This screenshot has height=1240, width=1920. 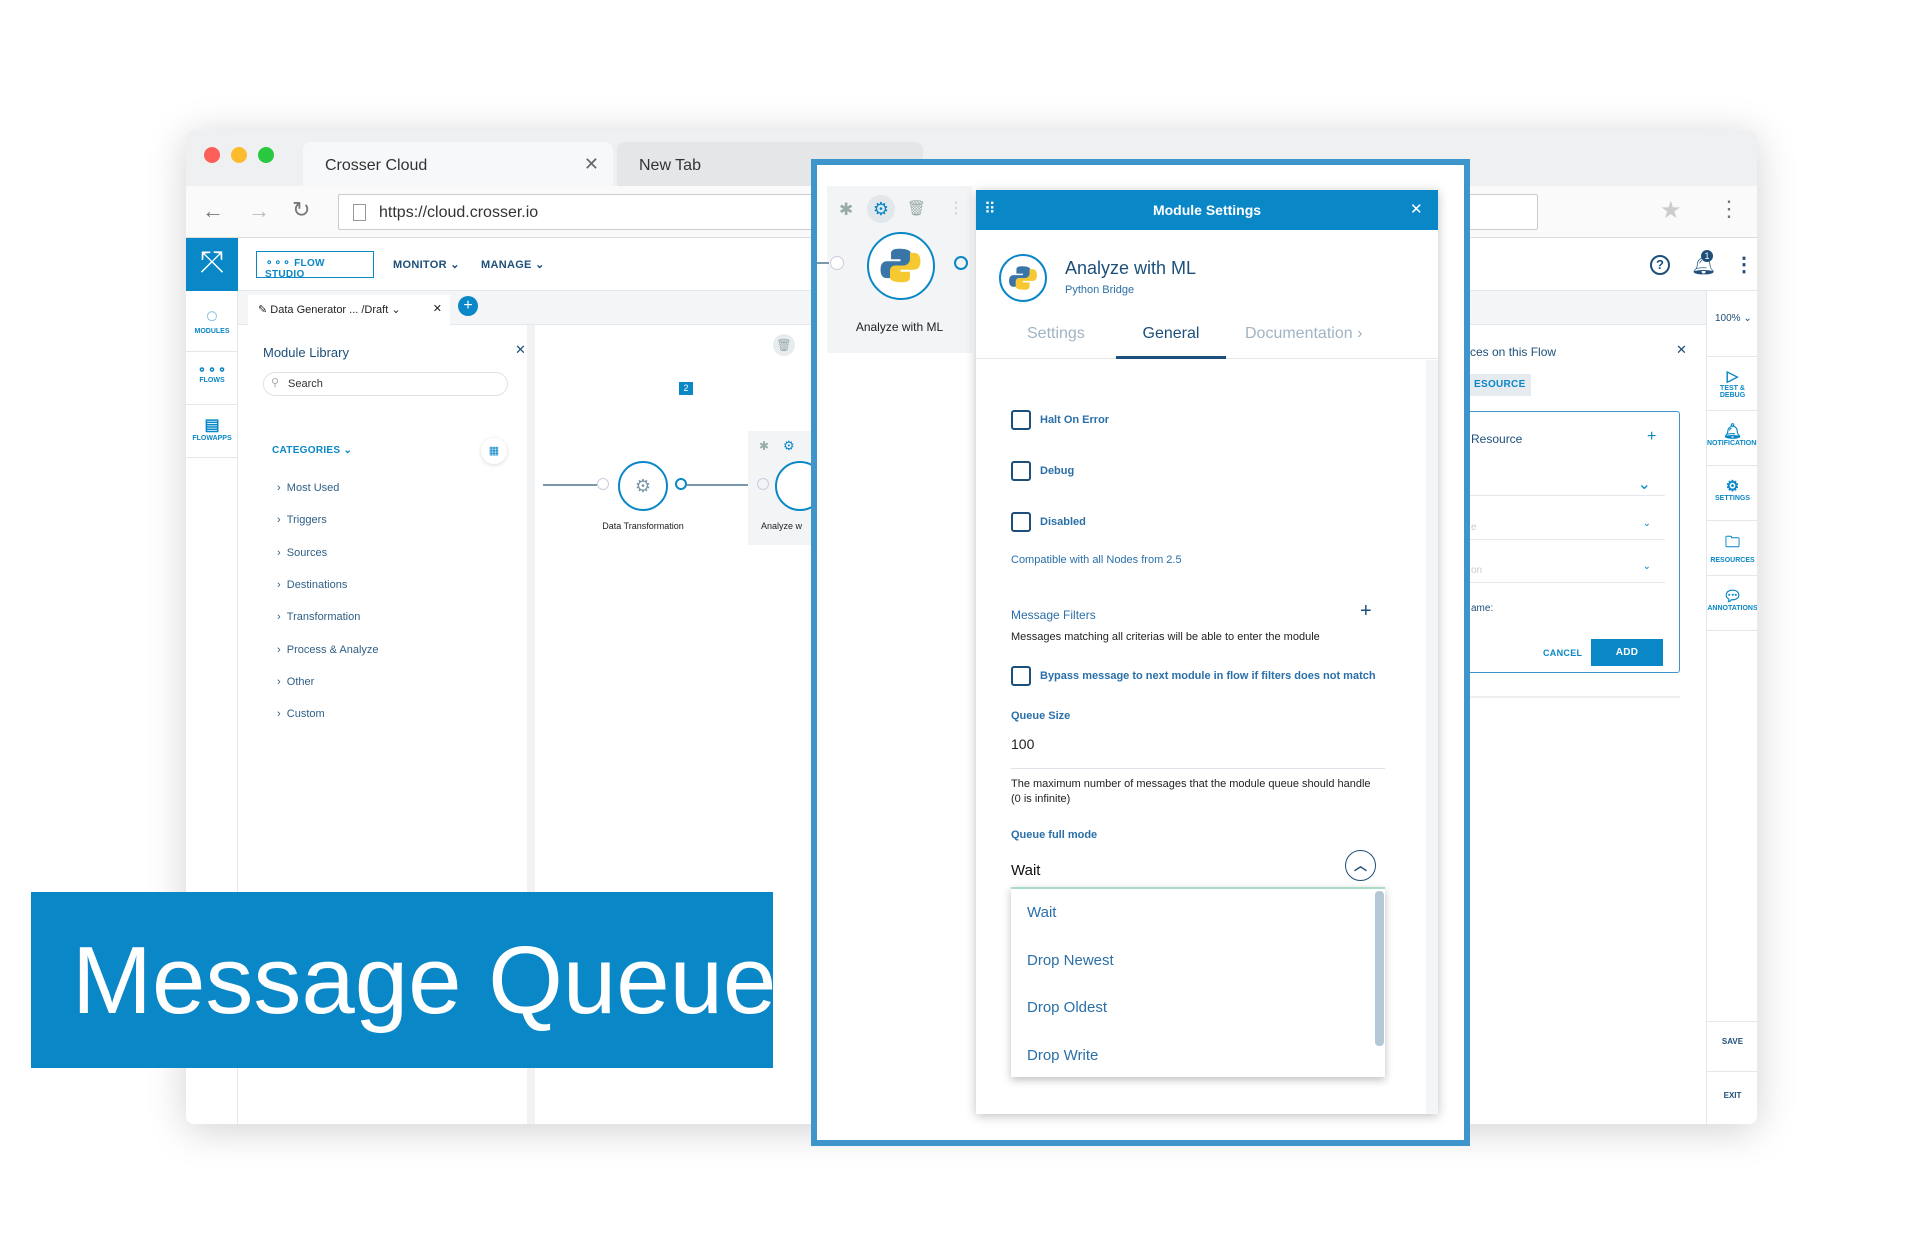 What do you see at coordinates (1432, 737) in the screenshot?
I see `modal-scrollbar` at bounding box center [1432, 737].